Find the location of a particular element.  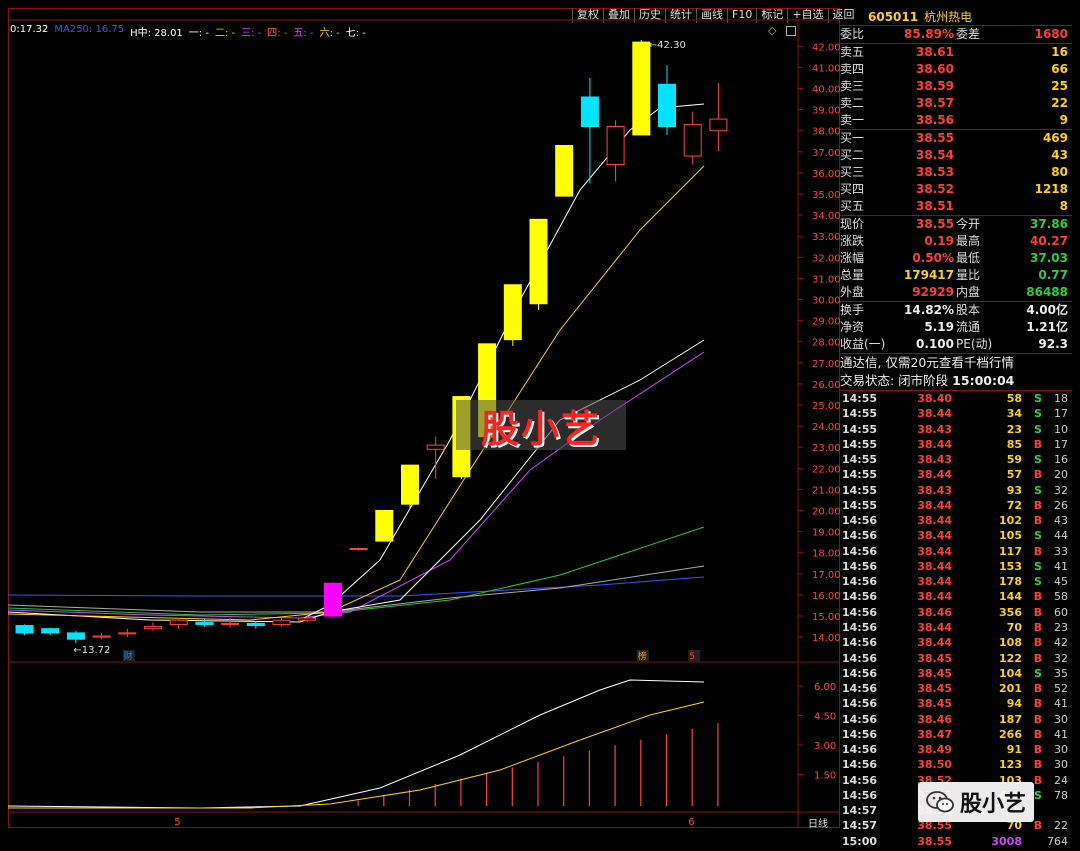

quote-row: 涨幅 0.50% 最低 37.03 is located at coordinates (956, 258).